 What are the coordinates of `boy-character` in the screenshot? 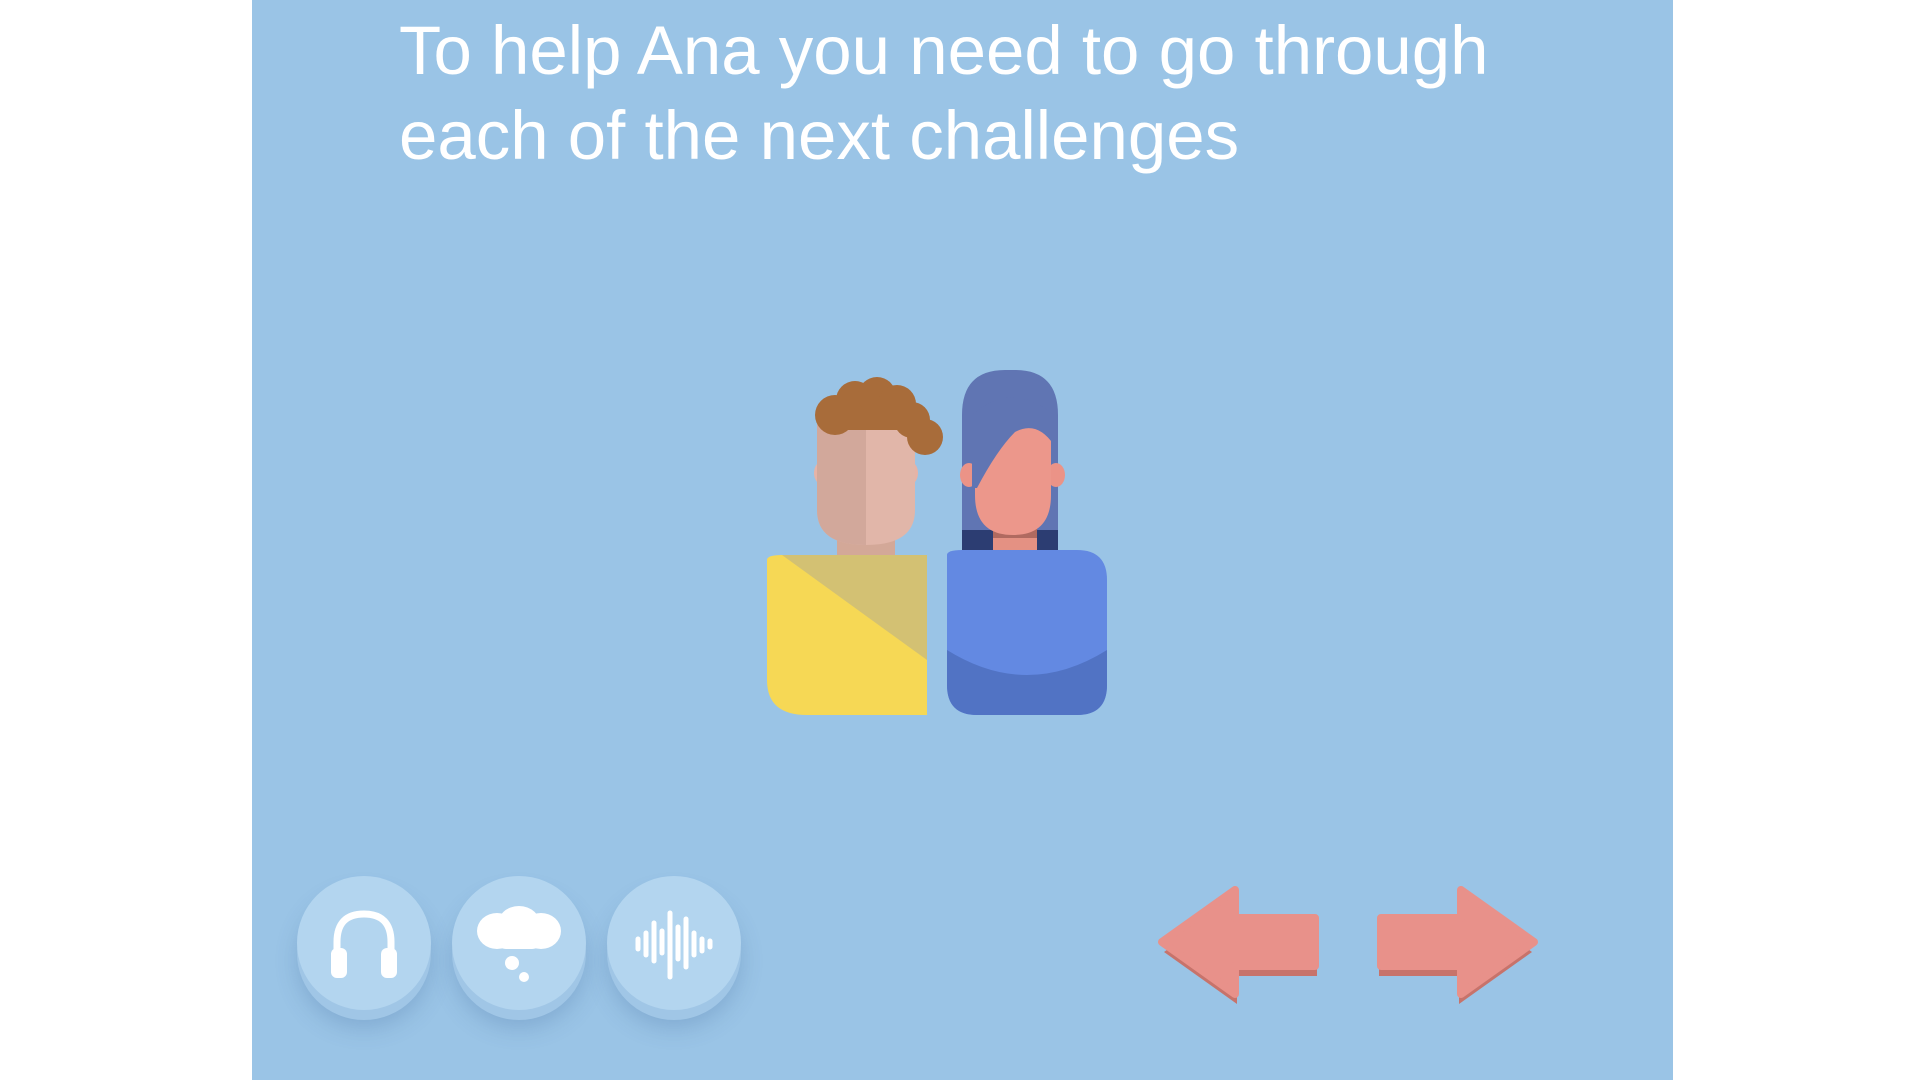 It's located at (855, 546).